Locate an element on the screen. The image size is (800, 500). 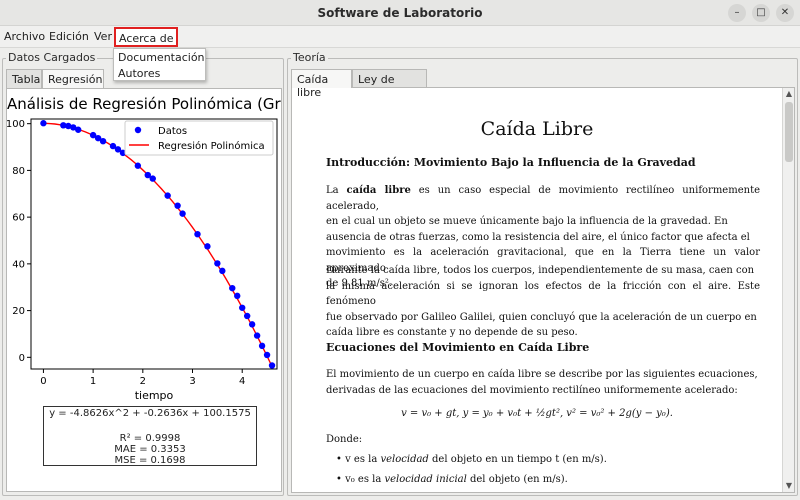
maximize-button: □ is located at coordinates (761, 13).